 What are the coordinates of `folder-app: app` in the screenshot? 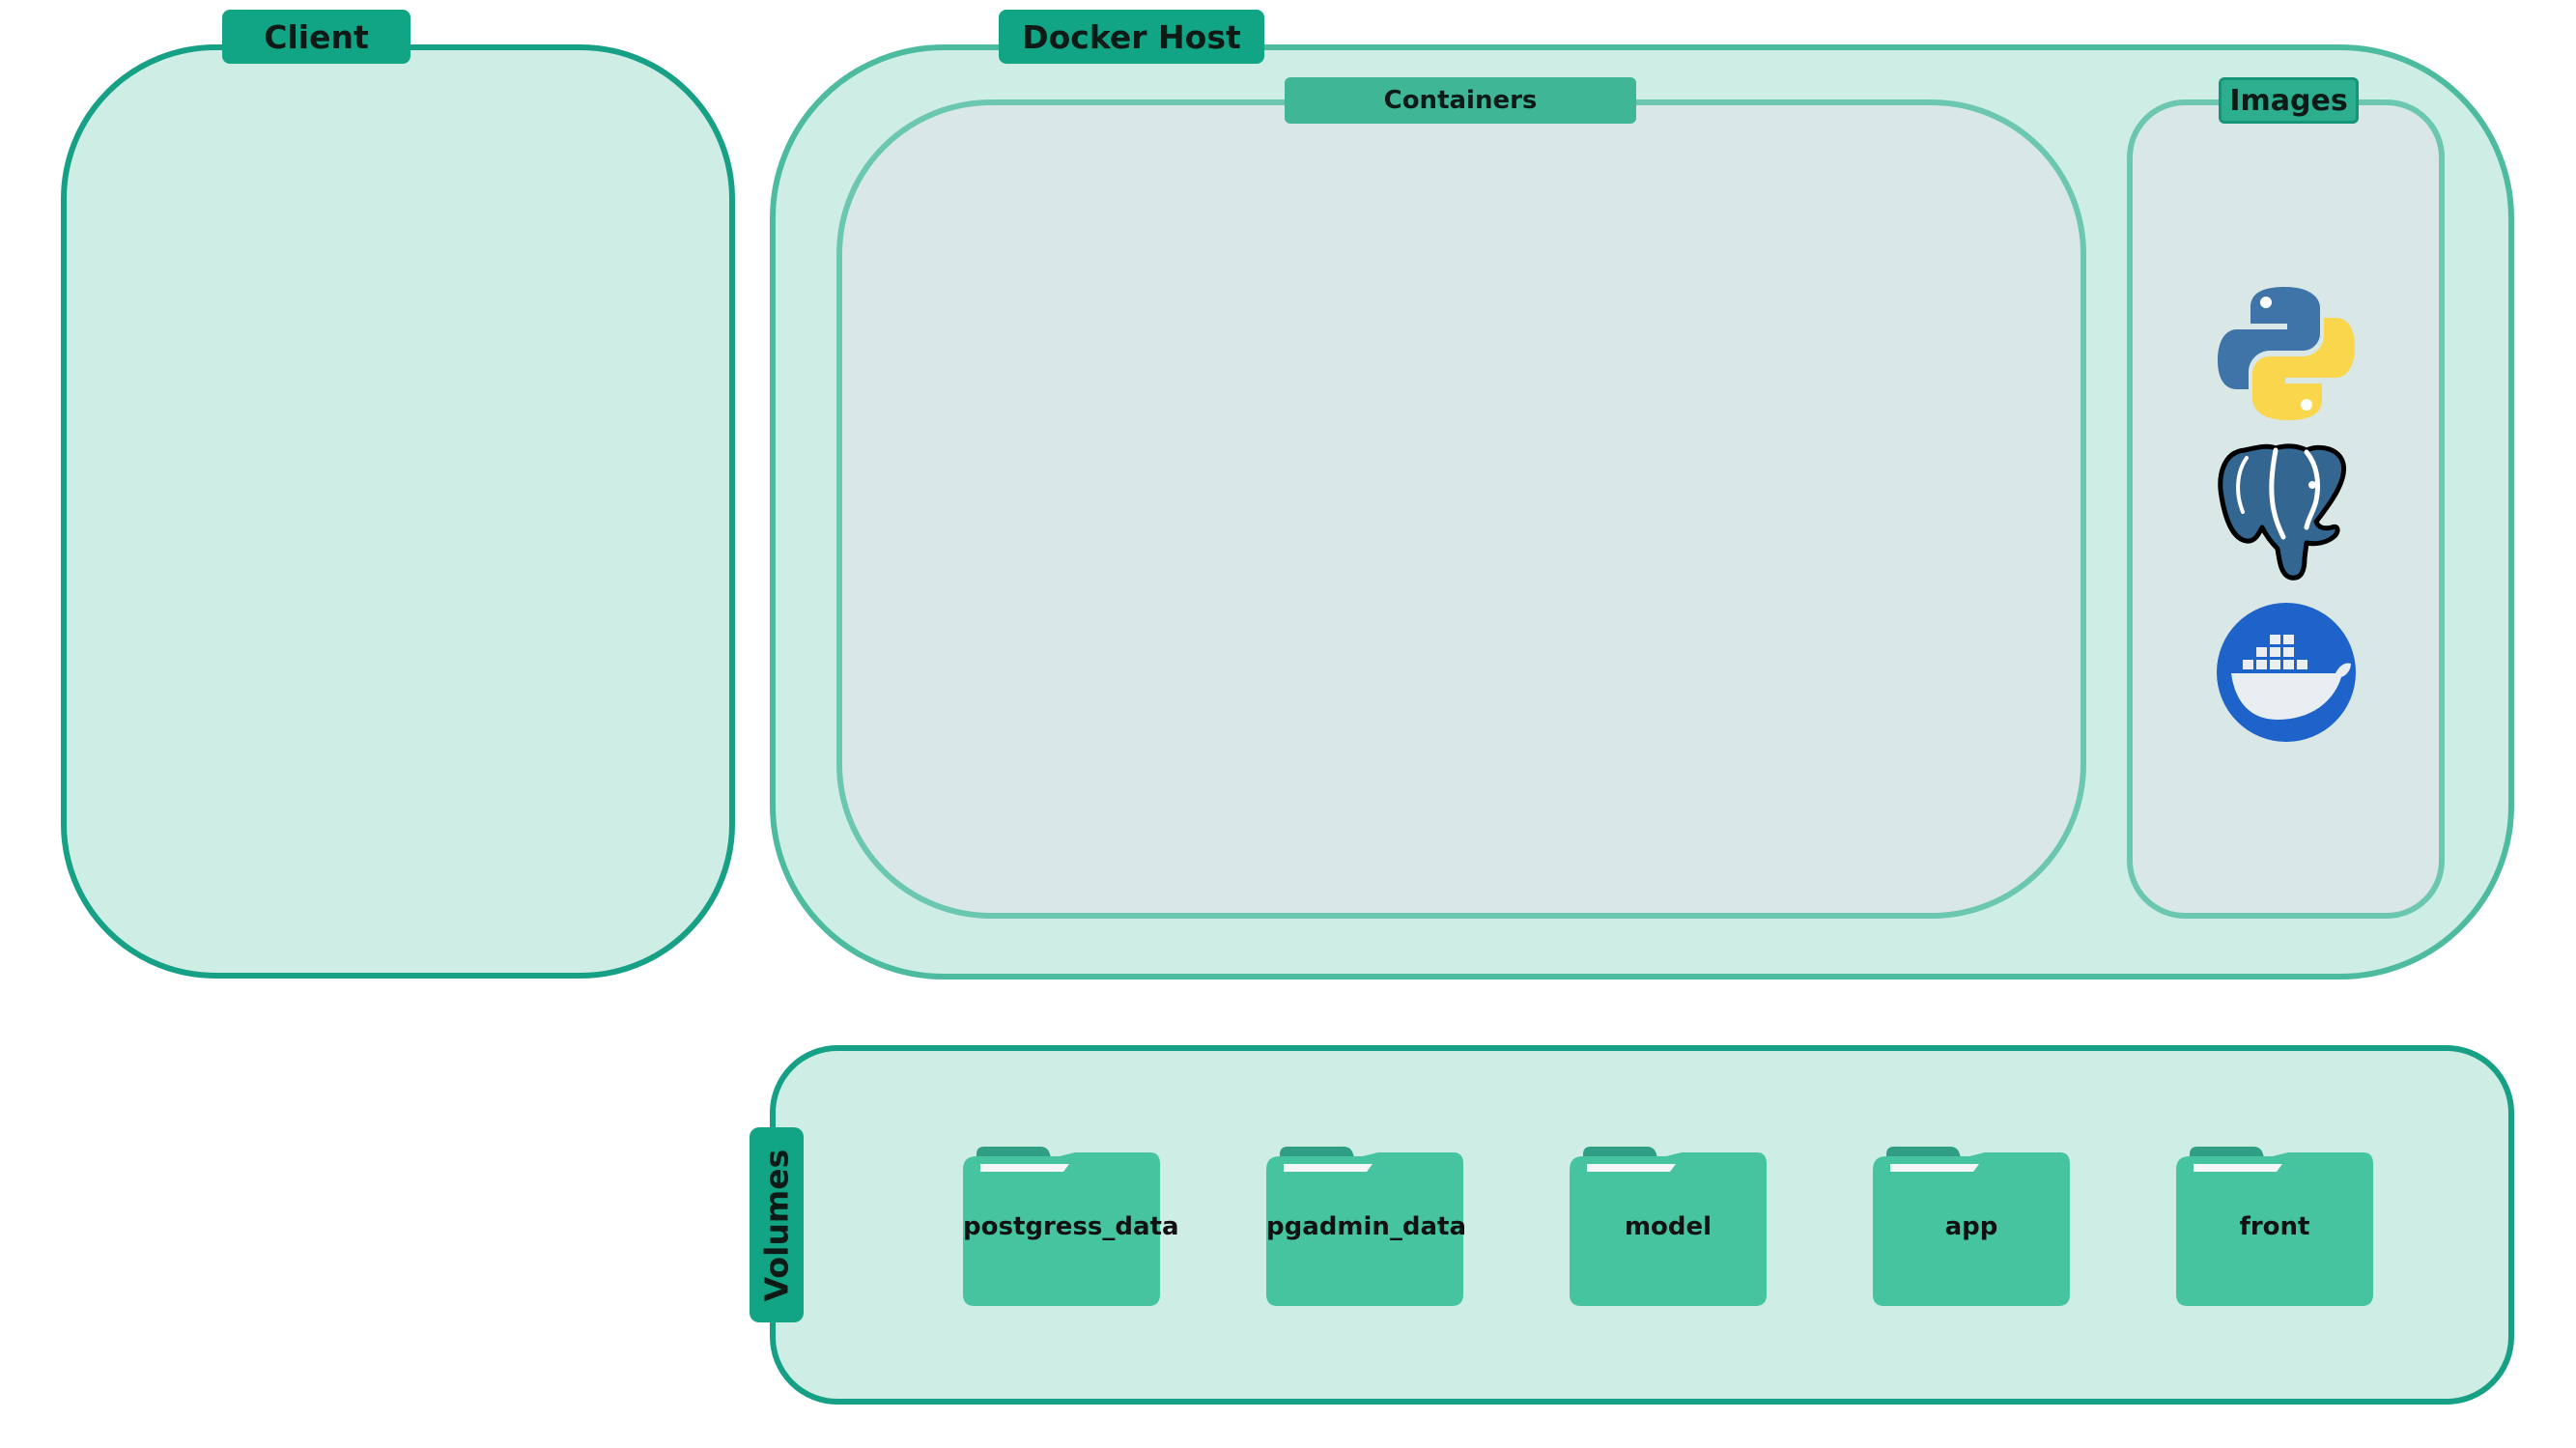 It's located at (1971, 1226).